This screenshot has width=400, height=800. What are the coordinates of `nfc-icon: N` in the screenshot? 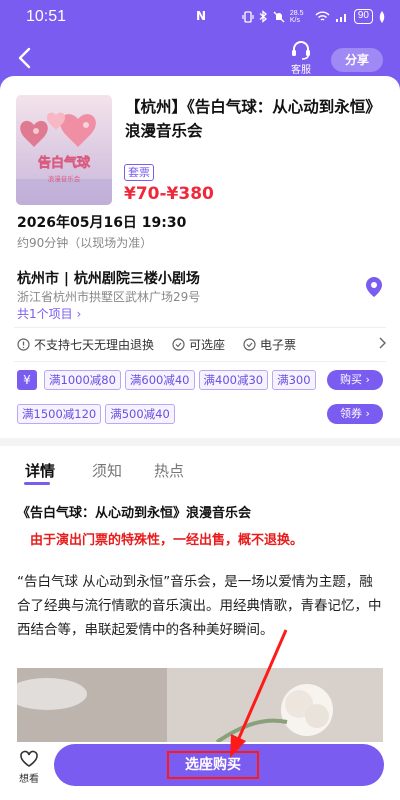 It's located at (201, 16).